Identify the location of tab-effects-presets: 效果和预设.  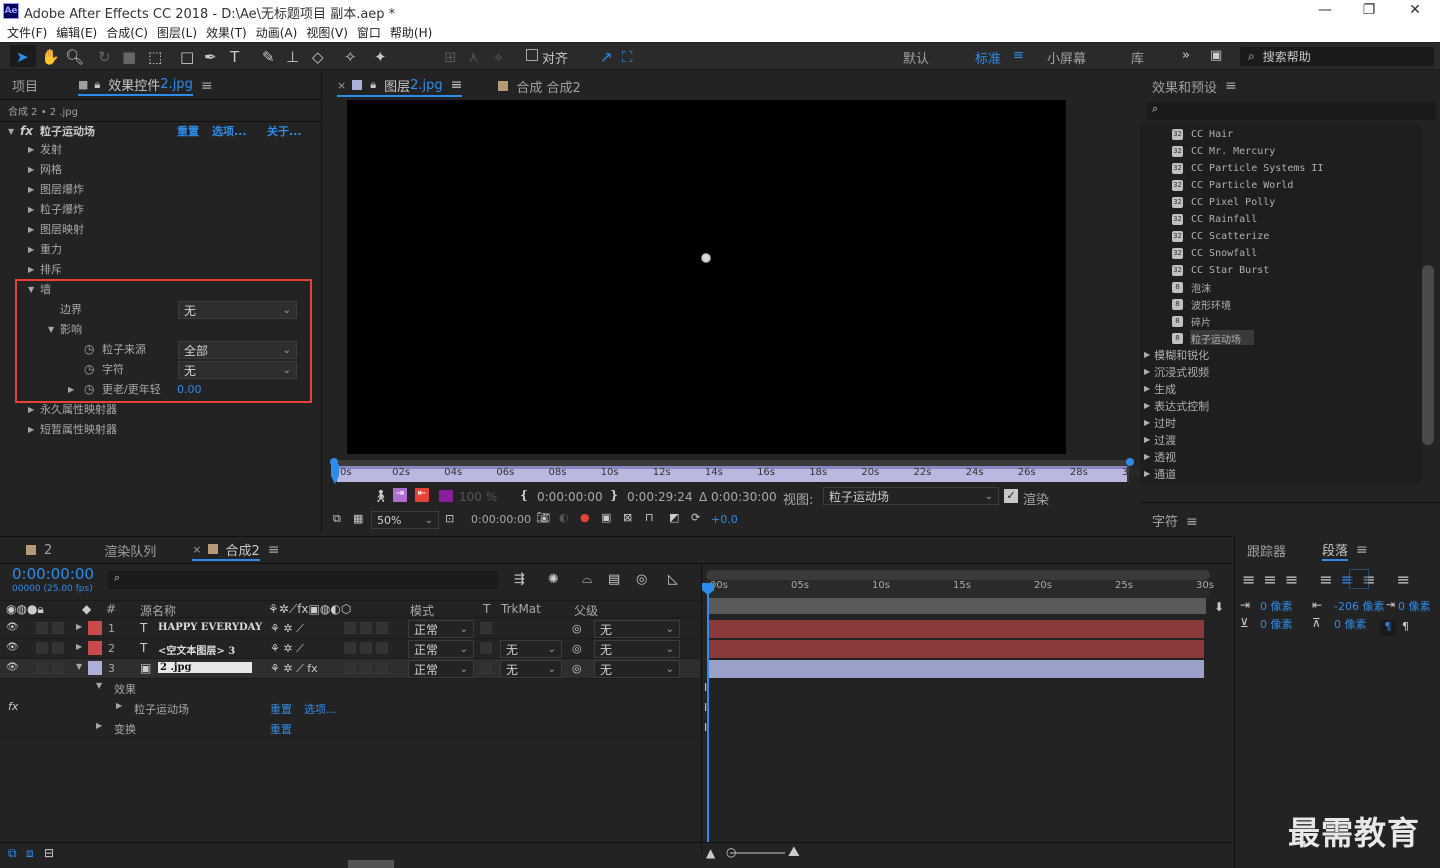
(1184, 86).